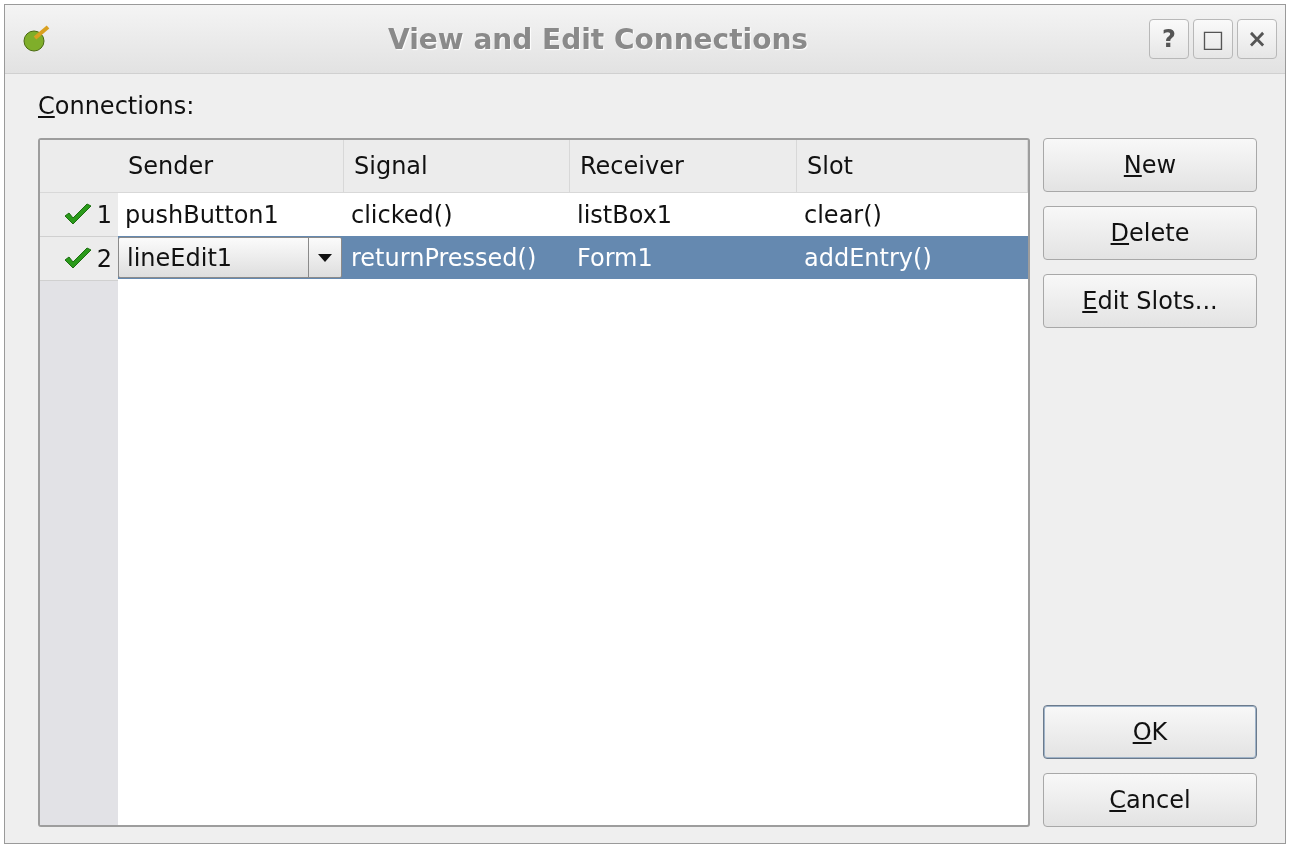 This screenshot has height=847, width=1289. Describe the element at coordinates (843, 215) in the screenshot. I see `table-cell-text: clear()` at that location.